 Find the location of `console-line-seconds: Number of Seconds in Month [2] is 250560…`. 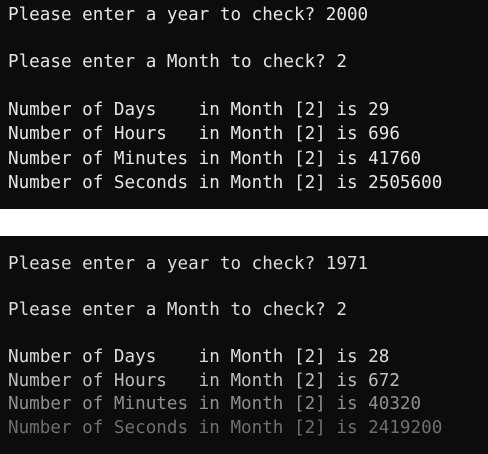

console-line-seconds: Number of Seconds in Month [2] is 250560… is located at coordinates (225, 183).